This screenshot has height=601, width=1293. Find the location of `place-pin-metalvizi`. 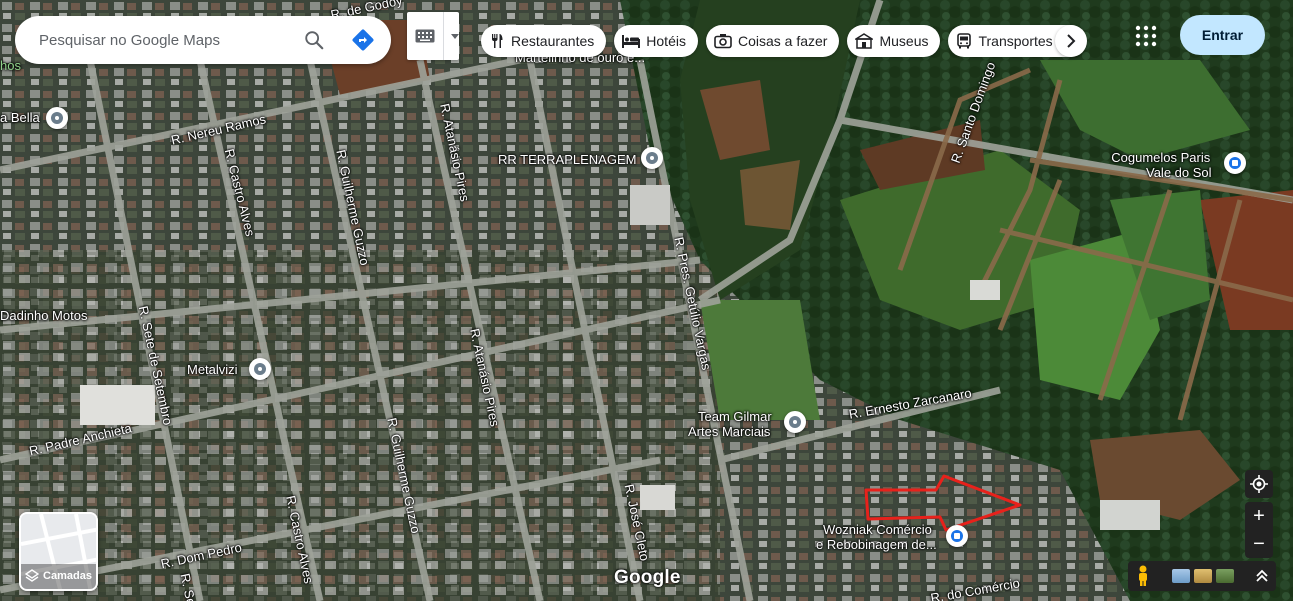

place-pin-metalvizi is located at coordinates (260, 369).